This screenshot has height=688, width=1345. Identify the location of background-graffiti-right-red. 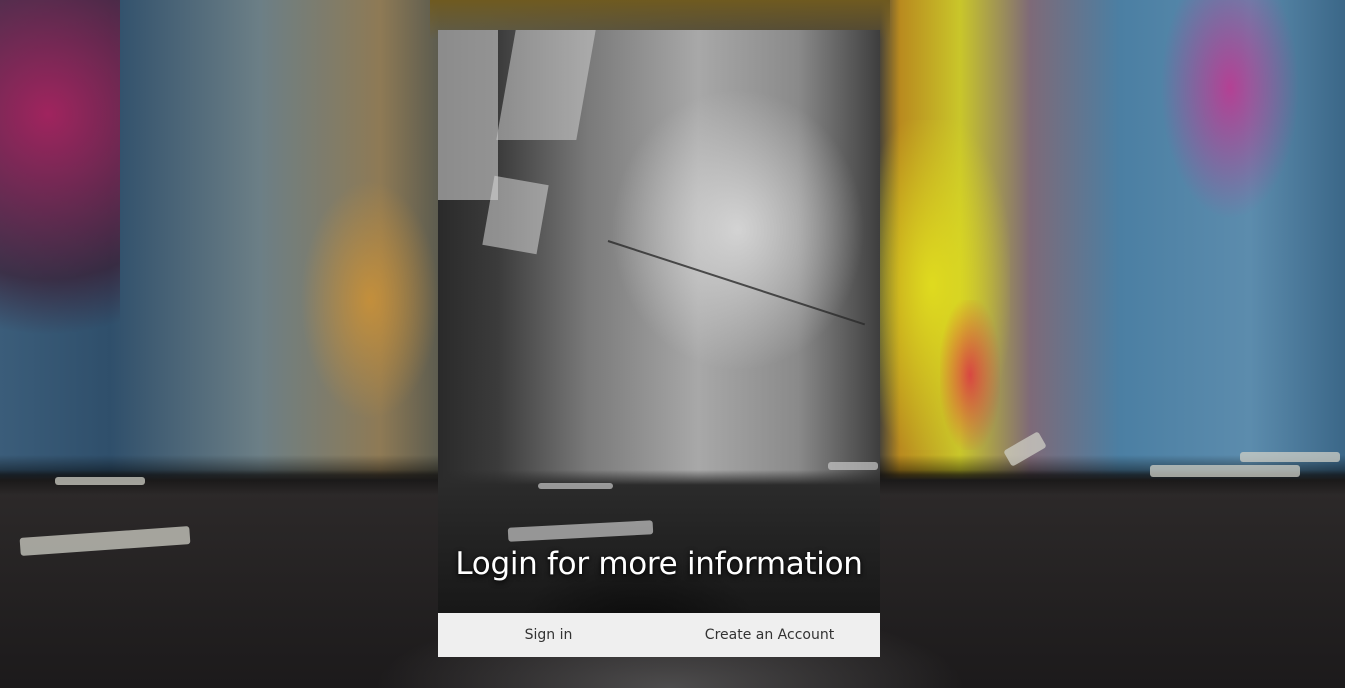
(970, 375).